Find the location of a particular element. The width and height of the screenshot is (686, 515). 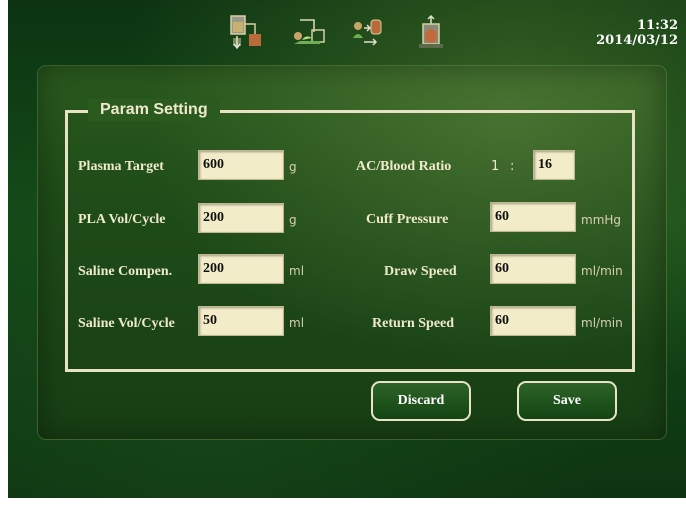

saline-compen-unit: ml is located at coordinates (297, 271).